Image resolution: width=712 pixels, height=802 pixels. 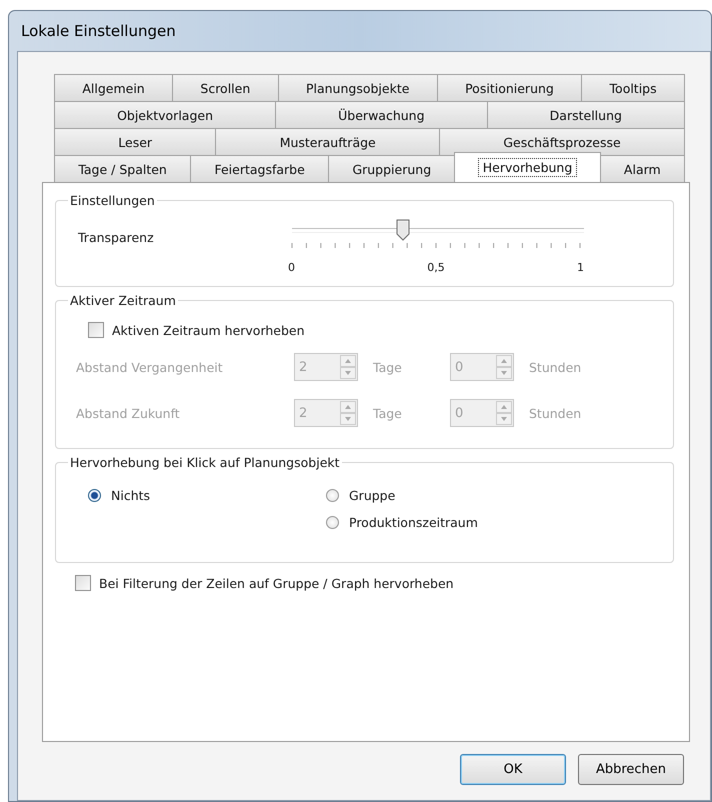 What do you see at coordinates (413, 522) in the screenshot?
I see `radio-label: Produktionszeitraum` at bounding box center [413, 522].